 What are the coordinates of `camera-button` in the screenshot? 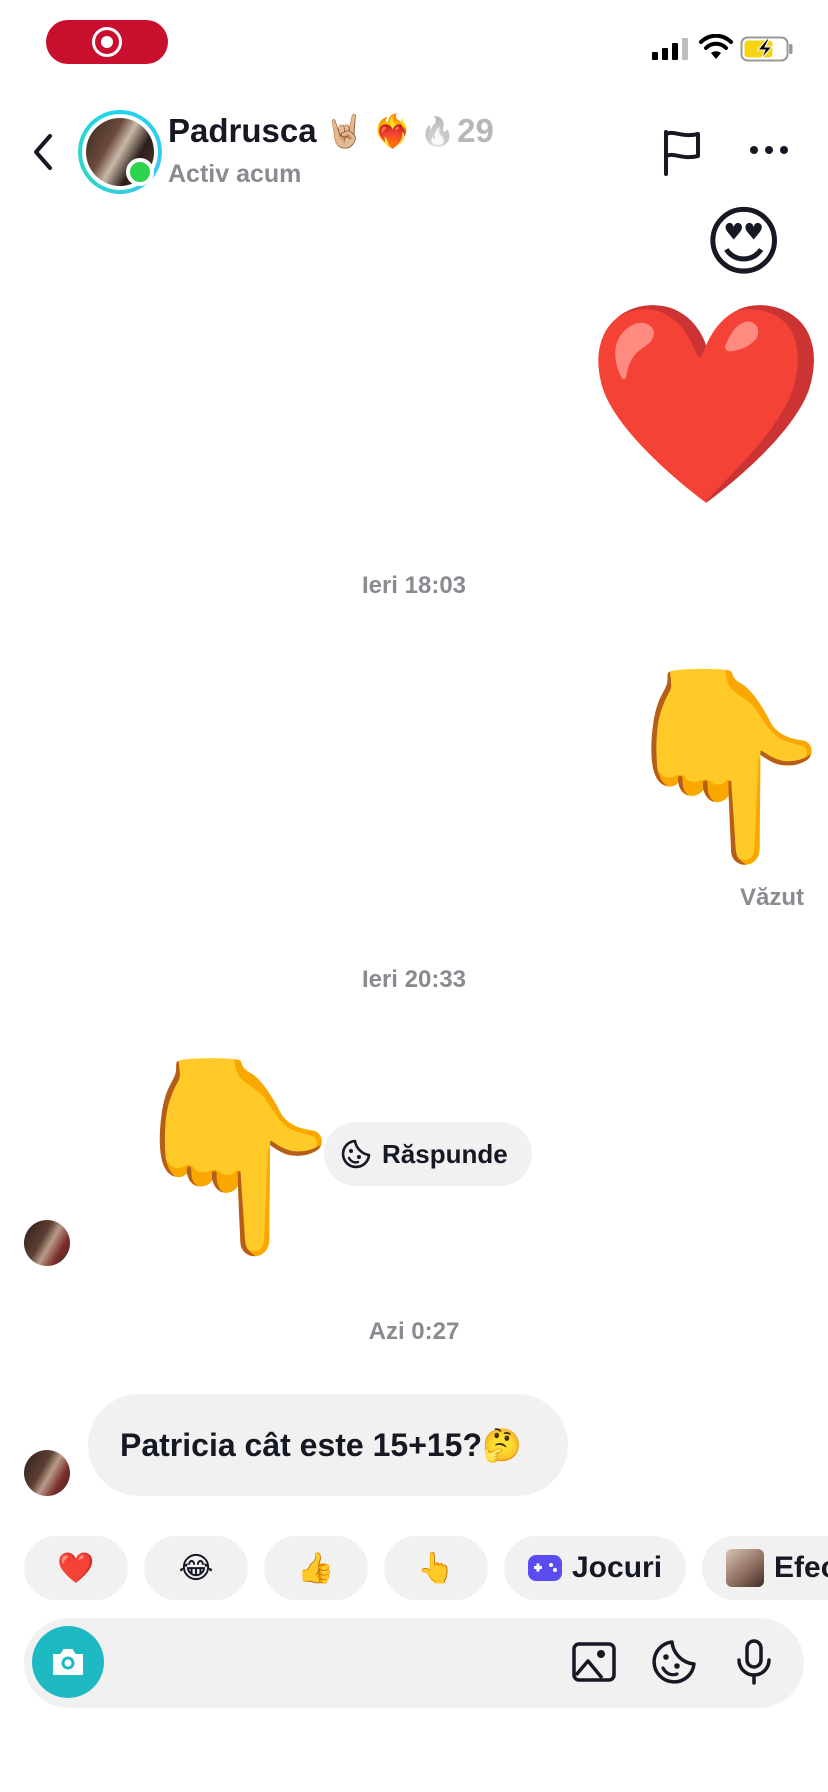 It's located at (68, 1662).